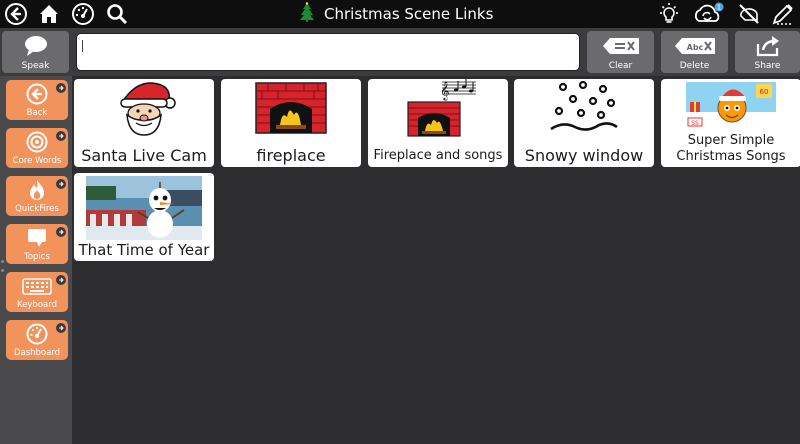  What do you see at coordinates (37, 196) in the screenshot?
I see `sidebar-item-quickfires: QuickFires` at bounding box center [37, 196].